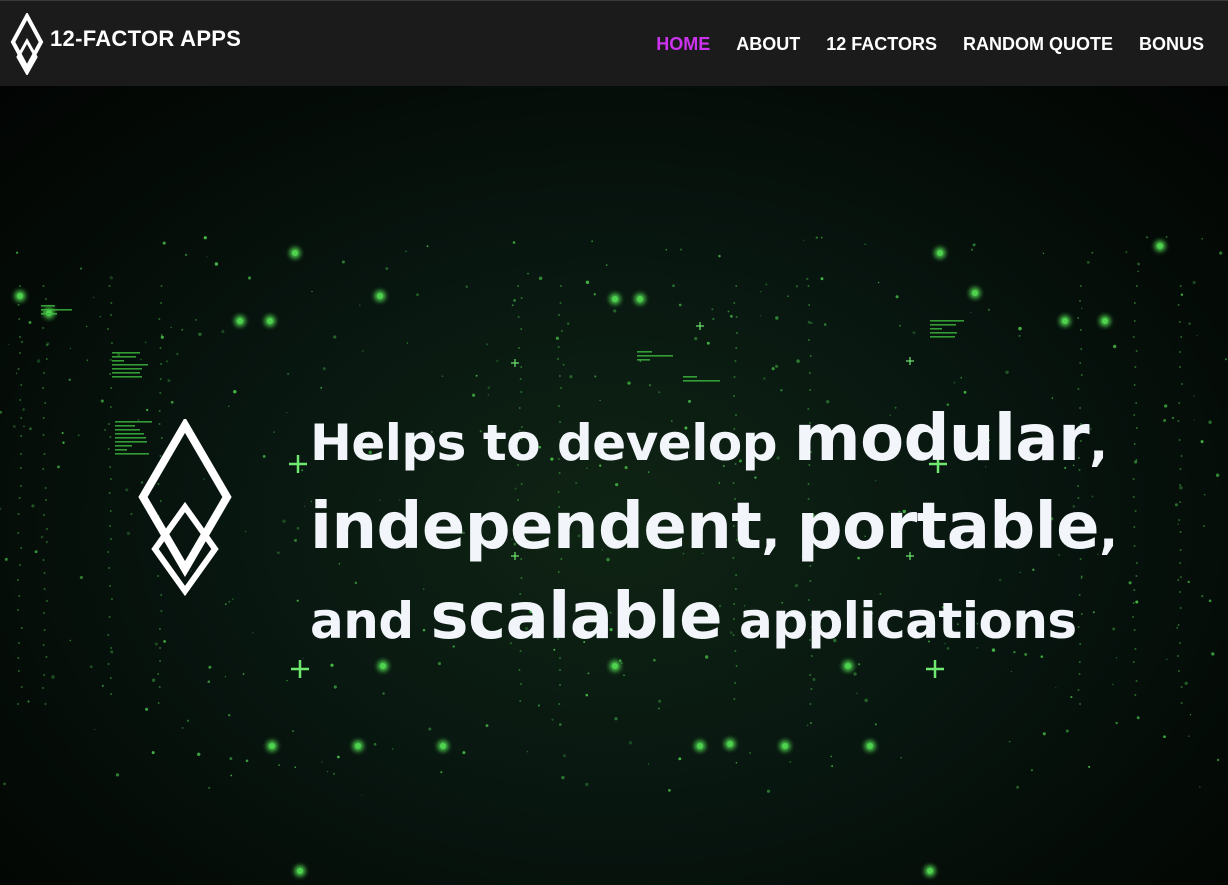 Image resolution: width=1228 pixels, height=885 pixels. Describe the element at coordinates (27, 44) in the screenshot. I see `diamond-logo-icon` at that location.